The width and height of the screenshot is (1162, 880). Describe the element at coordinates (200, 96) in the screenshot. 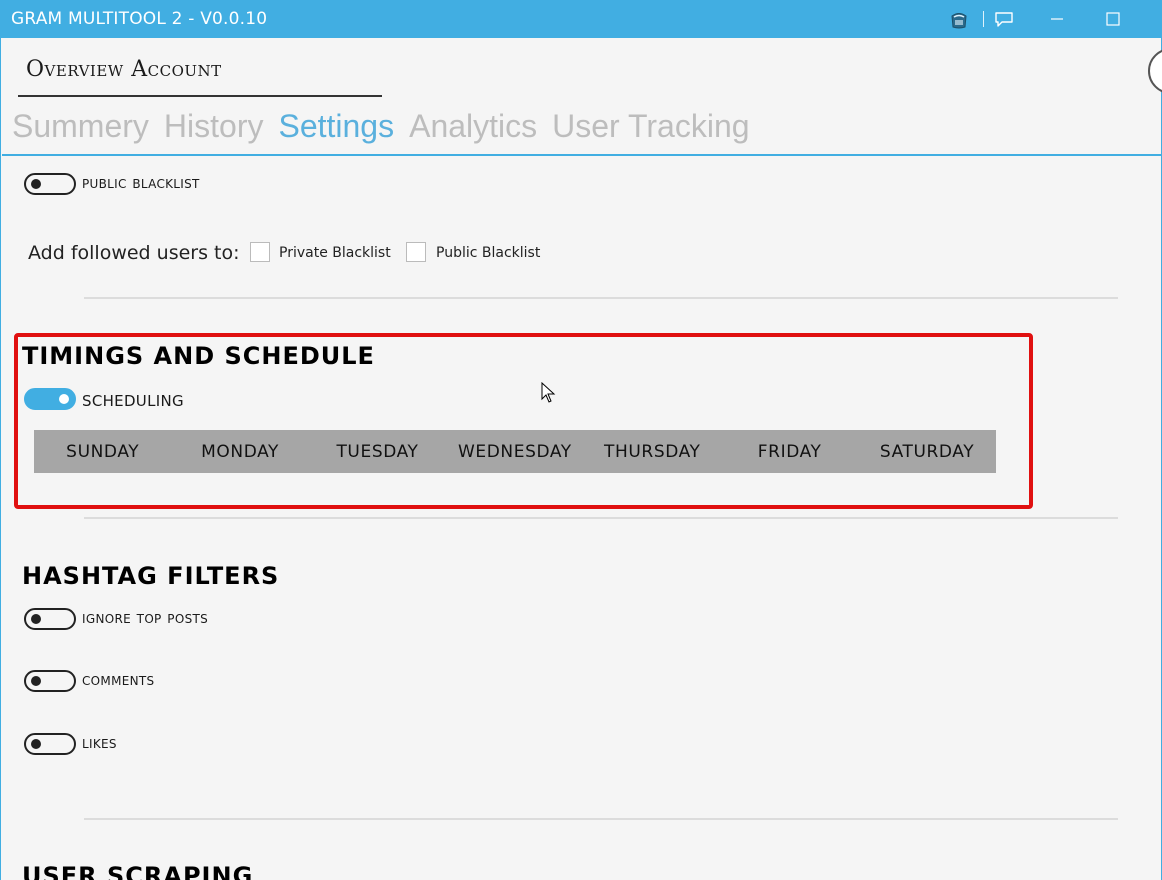

I see `title-underline` at that location.